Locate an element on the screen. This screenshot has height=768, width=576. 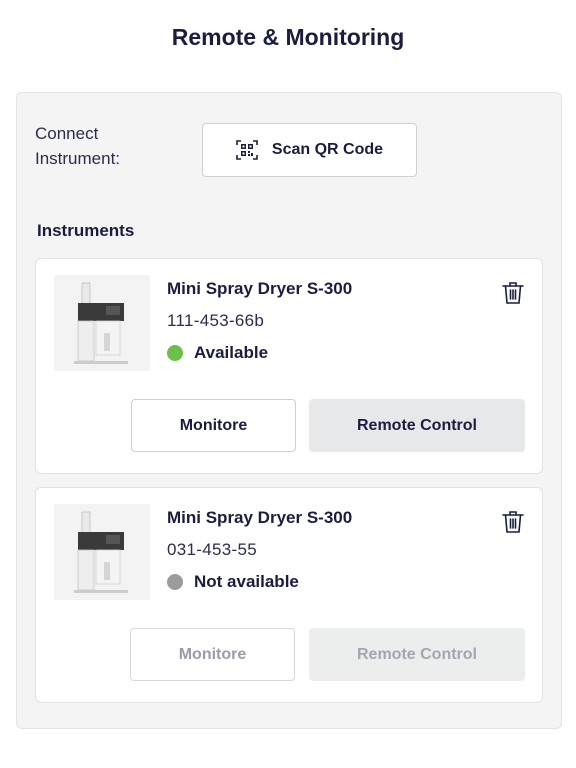
status-indicator: Available is located at coordinates (217, 353).